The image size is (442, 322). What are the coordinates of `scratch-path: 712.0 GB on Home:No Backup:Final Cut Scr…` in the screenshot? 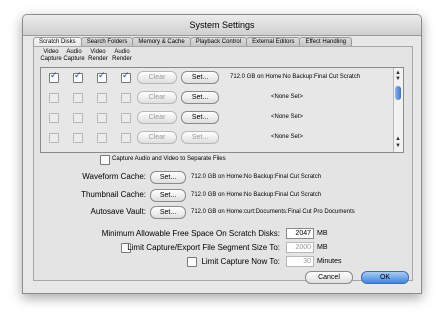 It's located at (295, 77).